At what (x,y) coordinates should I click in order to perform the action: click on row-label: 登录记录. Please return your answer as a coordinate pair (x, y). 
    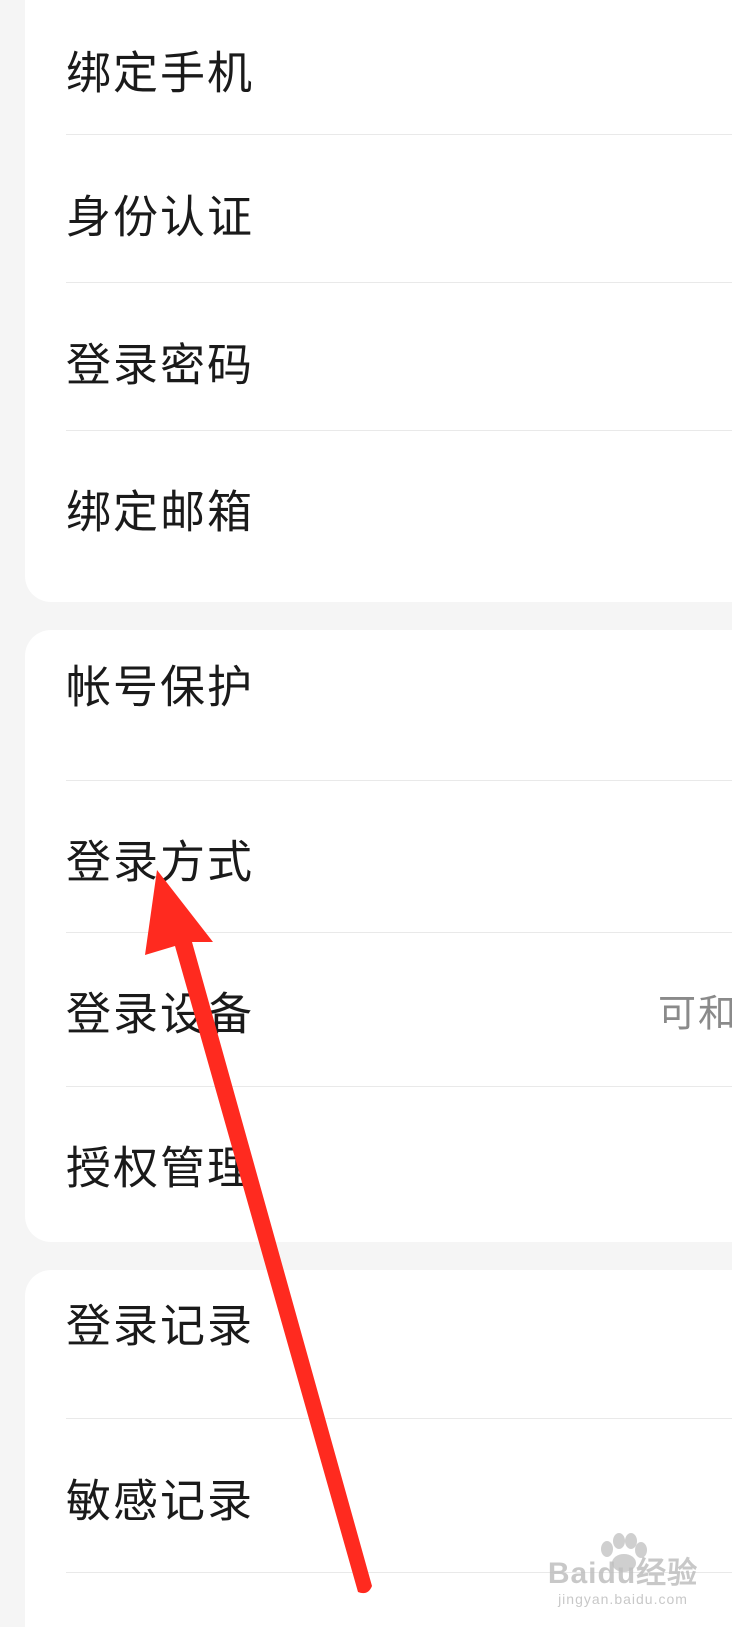
    Looking at the image, I should click on (160, 1325).